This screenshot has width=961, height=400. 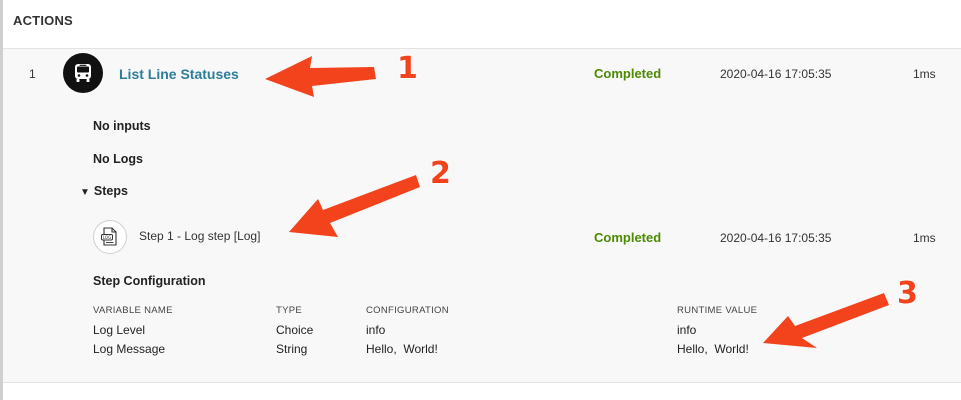 What do you see at coordinates (133, 310) in the screenshot?
I see `column-header-variable-name: VARIABLE NAME` at bounding box center [133, 310].